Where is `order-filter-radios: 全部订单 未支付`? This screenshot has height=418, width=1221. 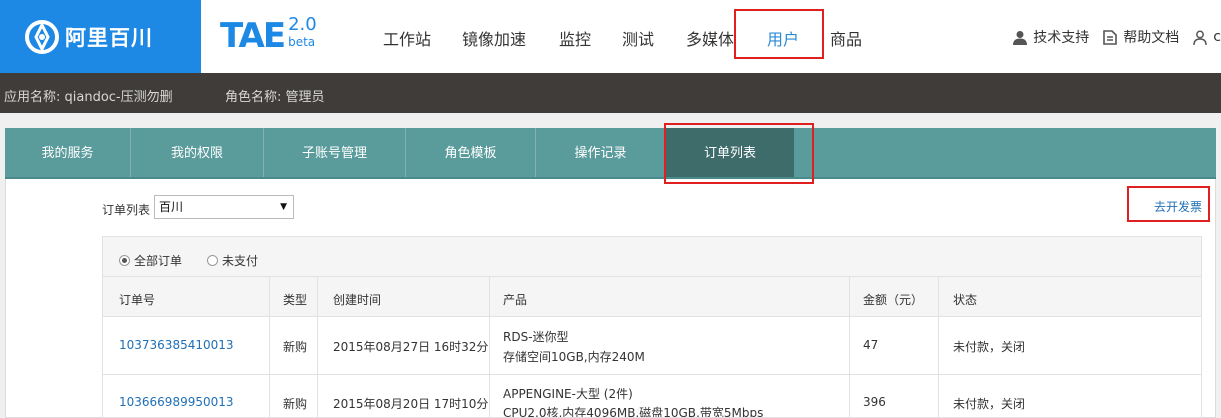 order-filter-radios: 全部订单 未支付 is located at coordinates (652, 257).